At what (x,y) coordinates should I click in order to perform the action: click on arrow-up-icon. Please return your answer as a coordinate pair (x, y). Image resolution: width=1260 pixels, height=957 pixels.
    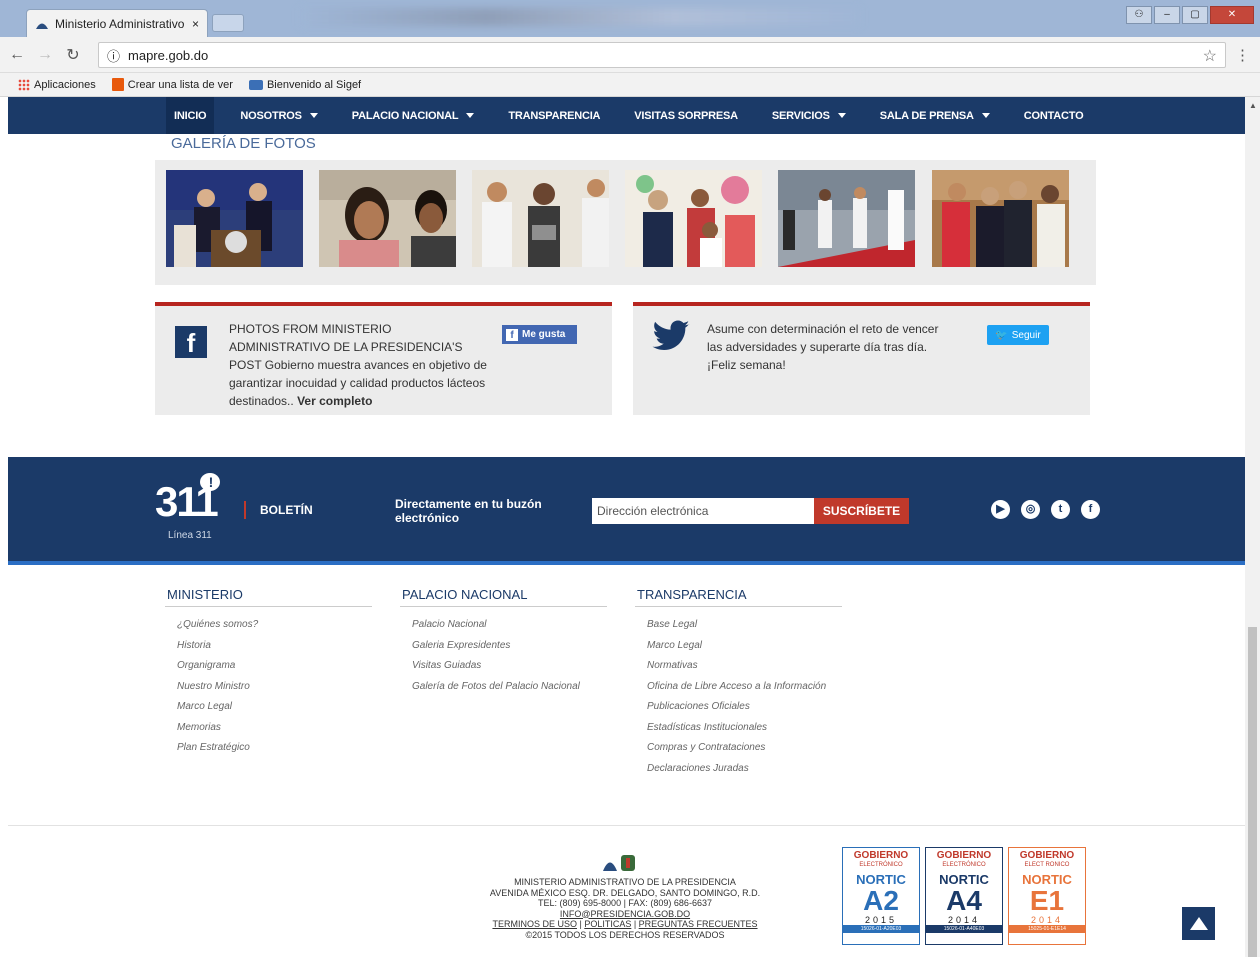
    Looking at the image, I should click on (1198, 923).